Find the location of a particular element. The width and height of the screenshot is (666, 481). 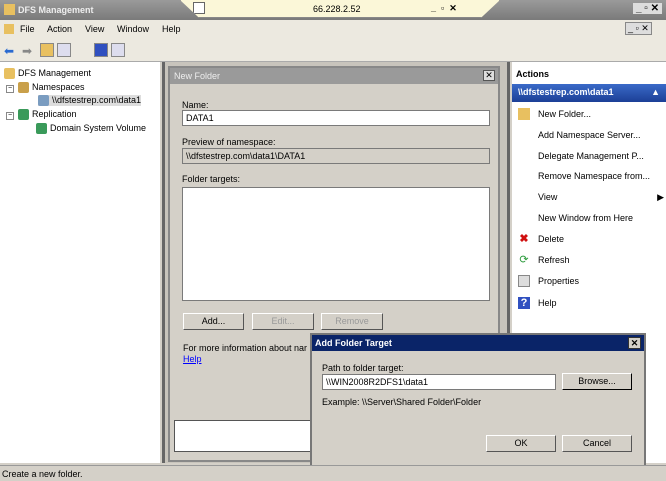

toolbar: ⬅ ➡ is located at coordinates (333, 50).